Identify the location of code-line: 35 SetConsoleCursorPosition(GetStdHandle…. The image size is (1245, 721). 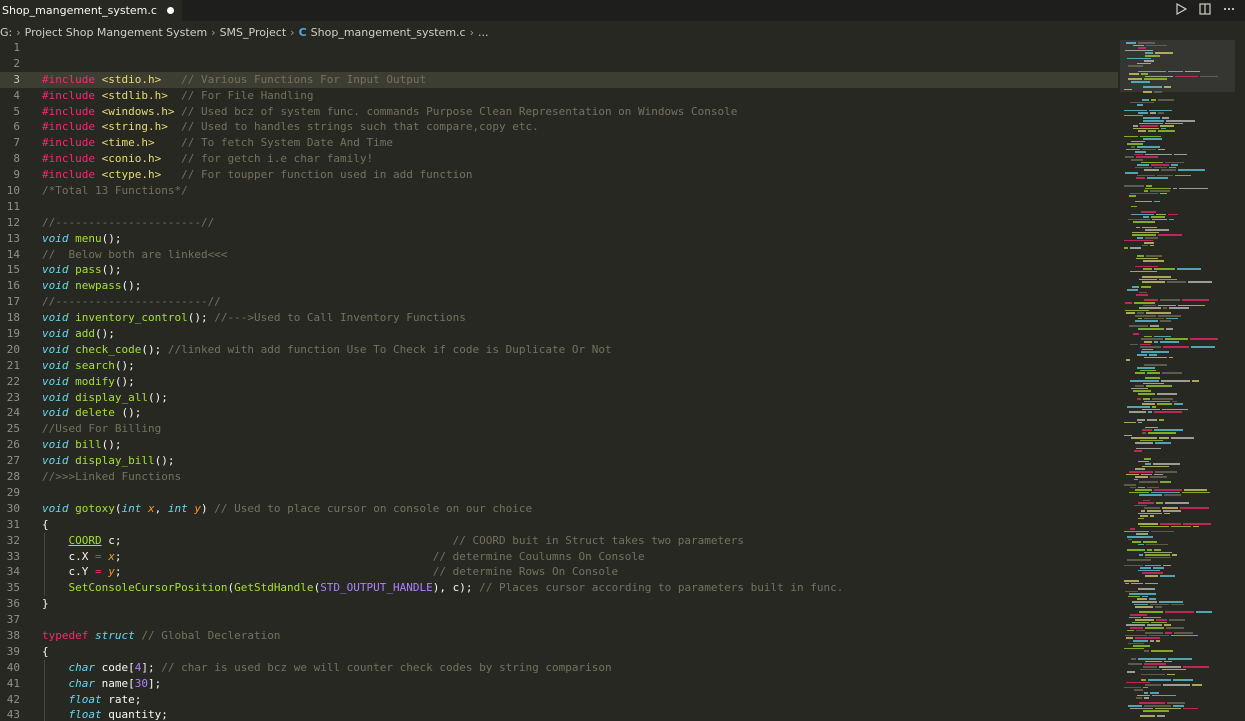
(559, 588).